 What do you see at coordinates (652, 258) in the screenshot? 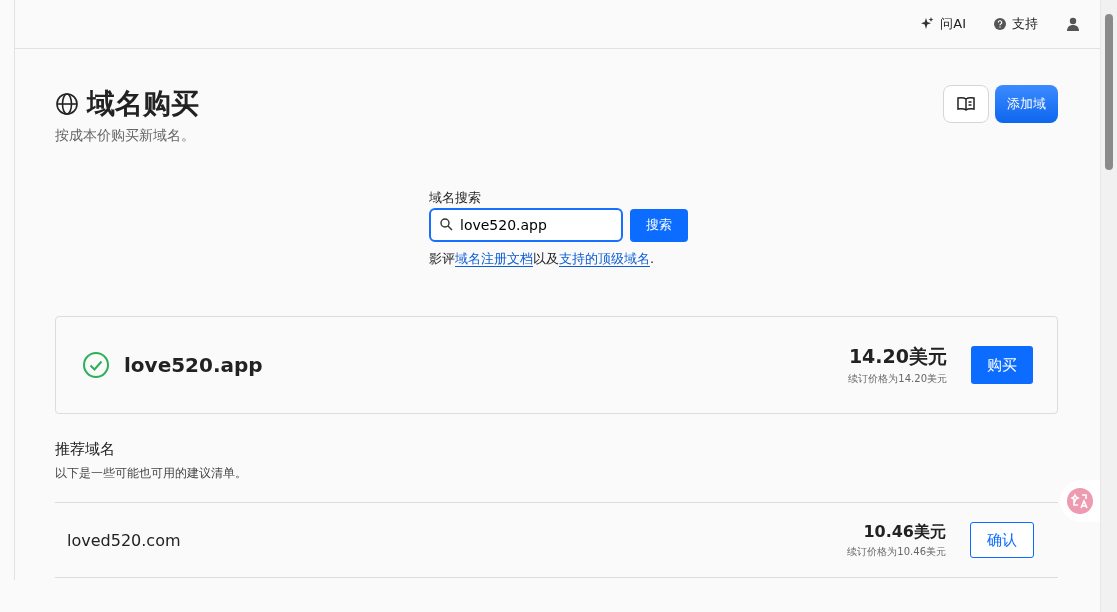
I see `help-text: .` at bounding box center [652, 258].